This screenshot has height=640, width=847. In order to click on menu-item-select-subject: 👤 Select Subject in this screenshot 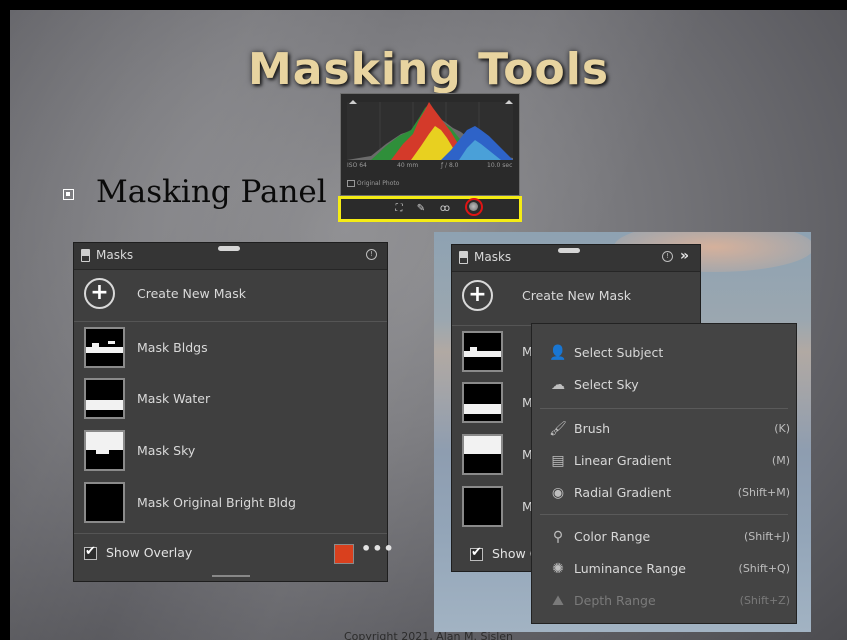, I will do `click(664, 353)`.